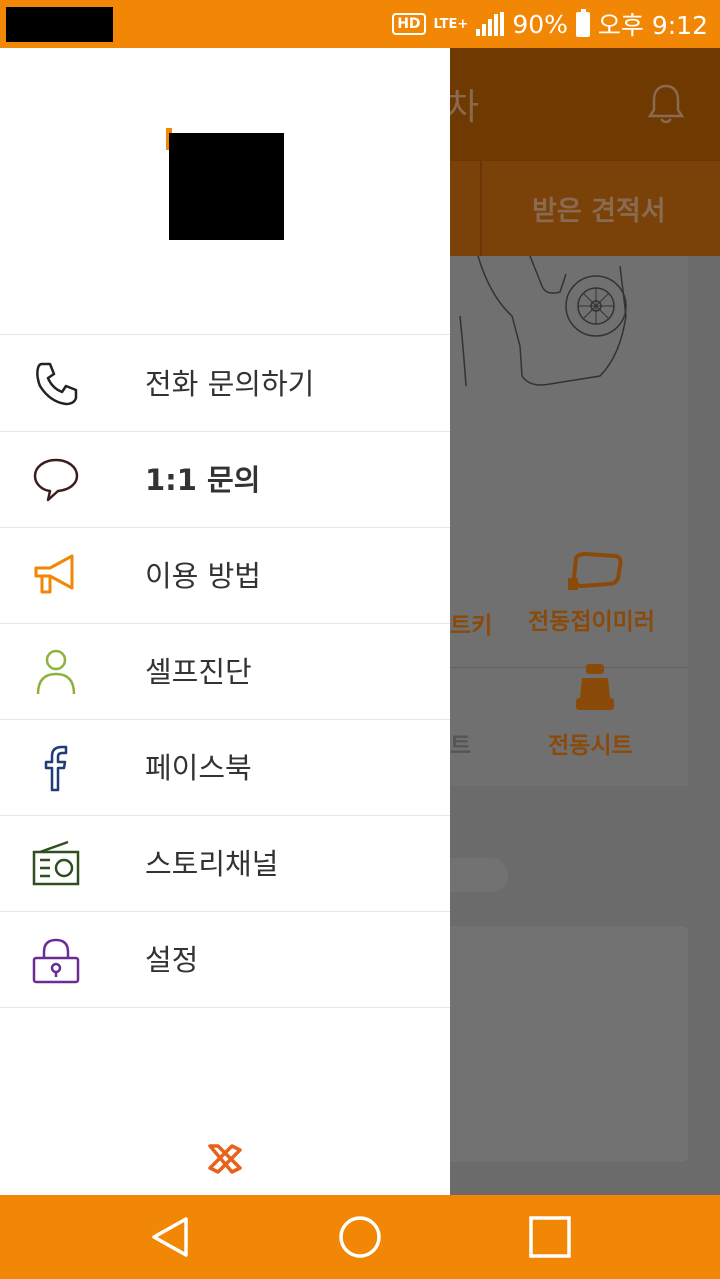 The image size is (720, 1279). What do you see at coordinates (599, 211) in the screenshot?
I see `tab-received-estimates: 받은 견적서` at bounding box center [599, 211].